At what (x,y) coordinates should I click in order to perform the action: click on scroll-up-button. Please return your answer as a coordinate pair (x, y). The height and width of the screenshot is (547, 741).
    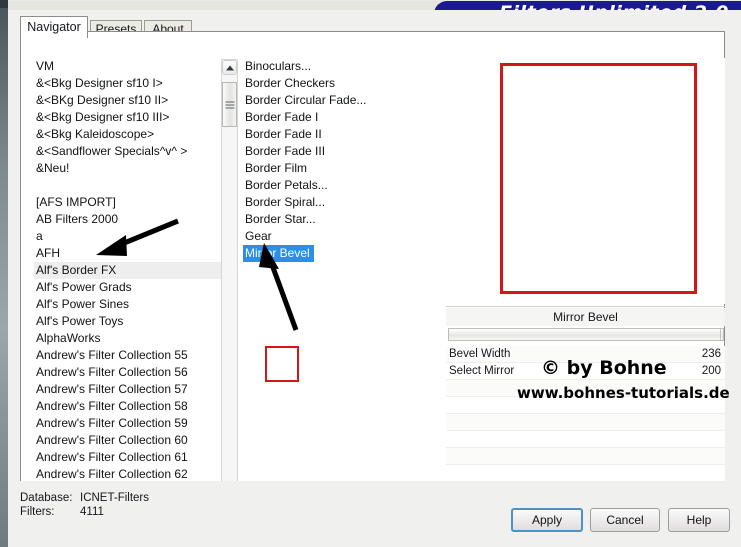
    Looking at the image, I should click on (229, 67).